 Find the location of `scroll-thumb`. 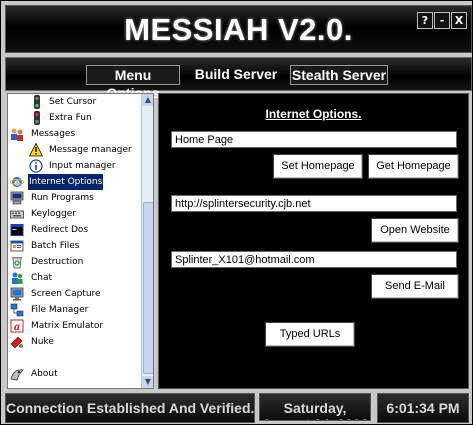

scroll-thumb is located at coordinates (148, 288).